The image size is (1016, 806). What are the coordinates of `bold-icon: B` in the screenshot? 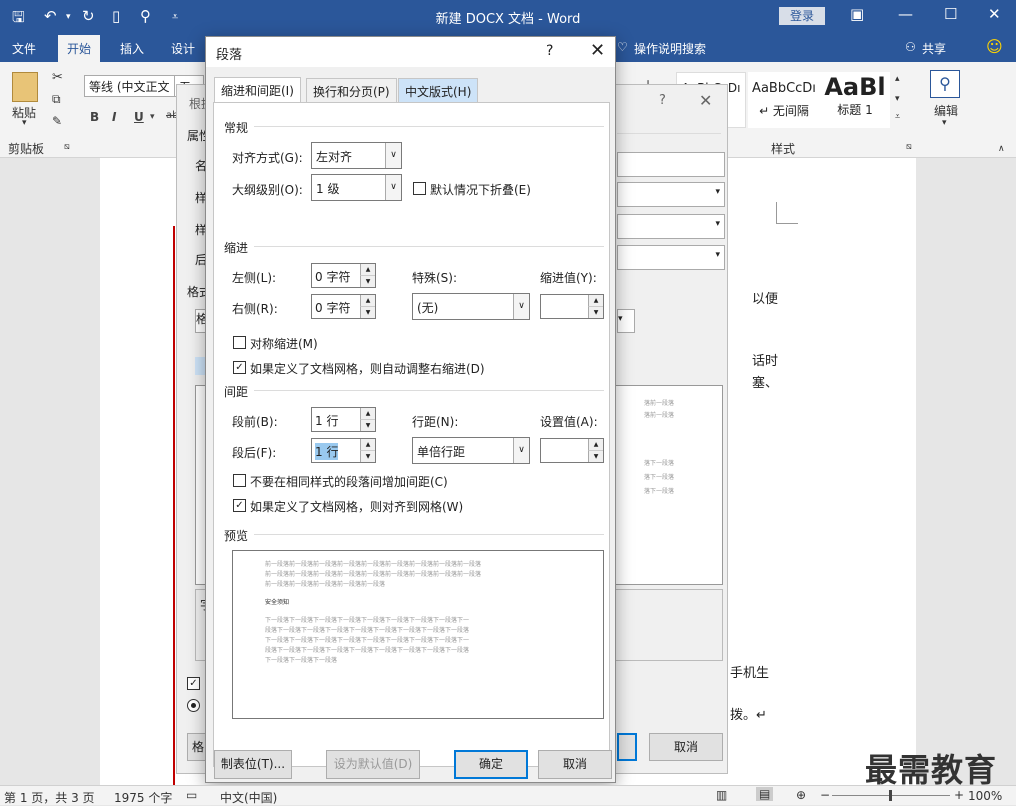 It's located at (94, 117).